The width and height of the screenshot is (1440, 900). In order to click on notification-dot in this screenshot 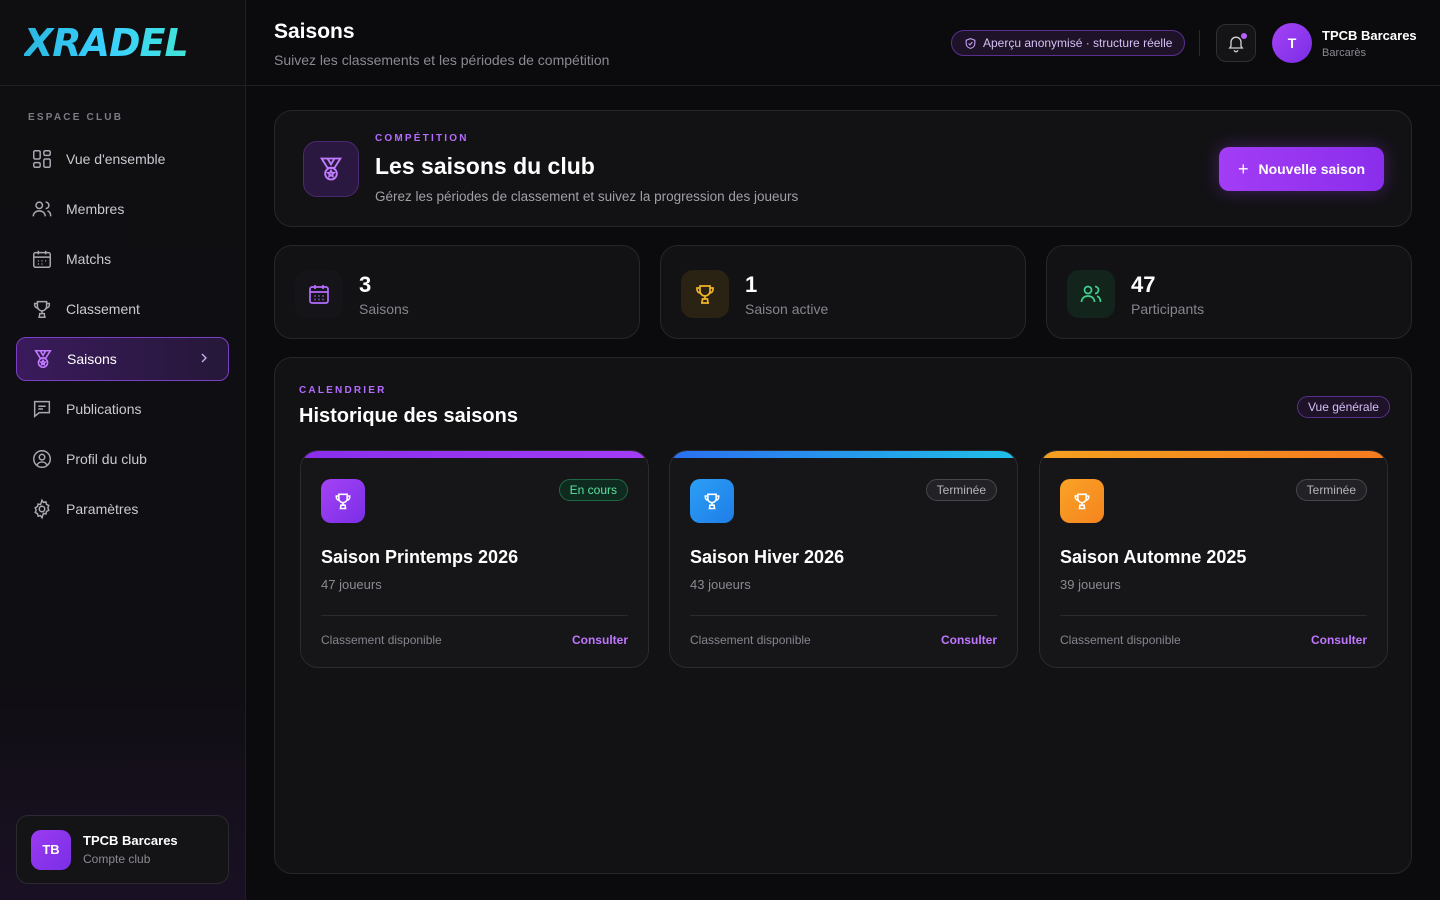, I will do `click(1244, 36)`.